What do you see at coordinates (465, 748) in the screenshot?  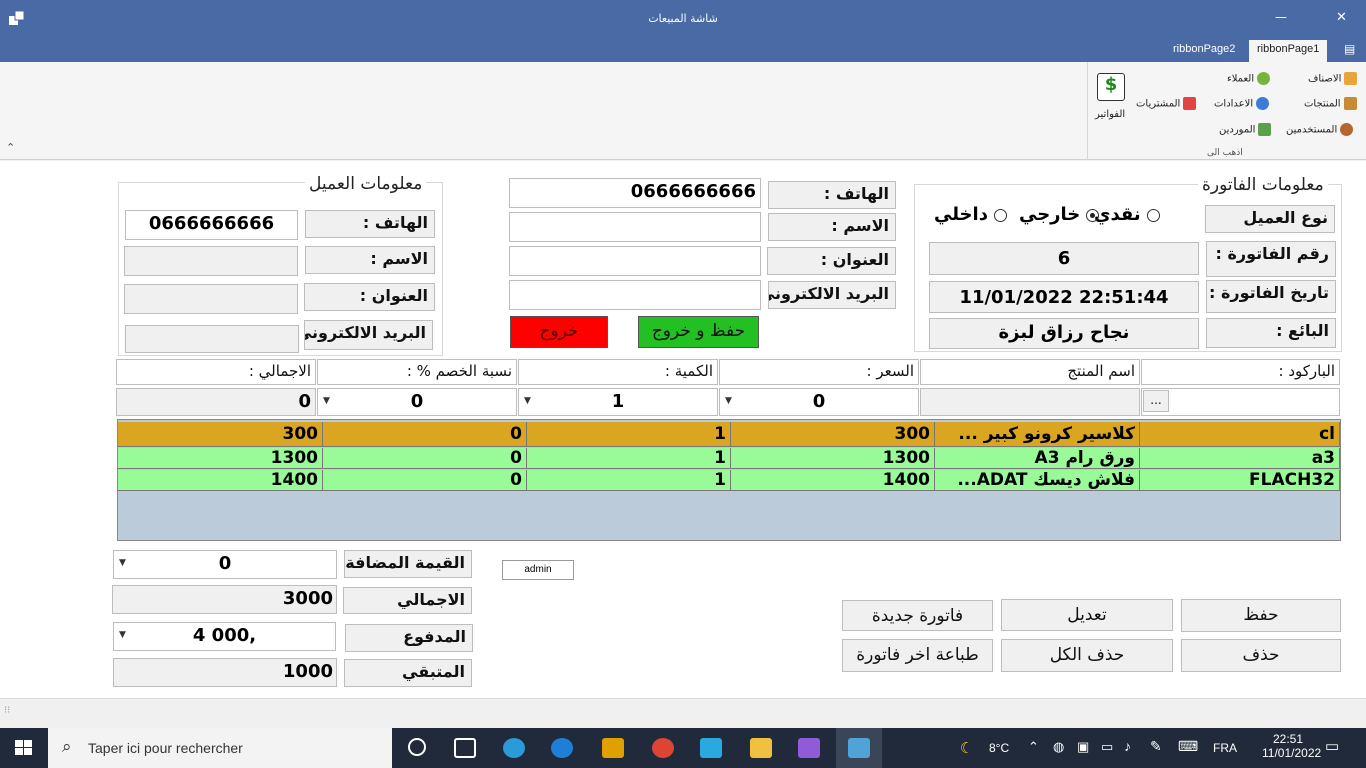 I see `task-view-icon` at bounding box center [465, 748].